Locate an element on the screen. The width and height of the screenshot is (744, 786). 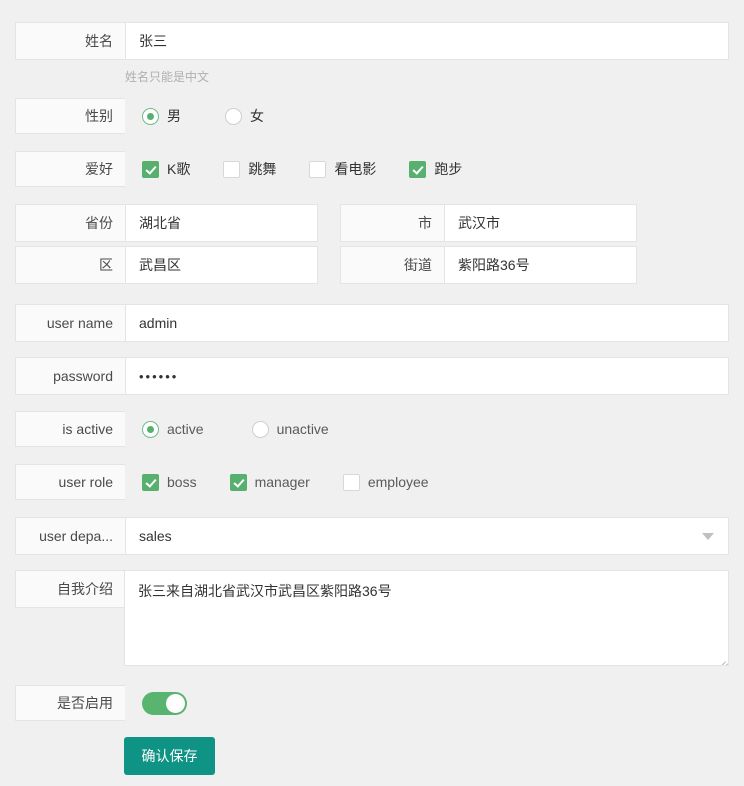
street-input: 紫阳路36号 is located at coordinates (540, 265).